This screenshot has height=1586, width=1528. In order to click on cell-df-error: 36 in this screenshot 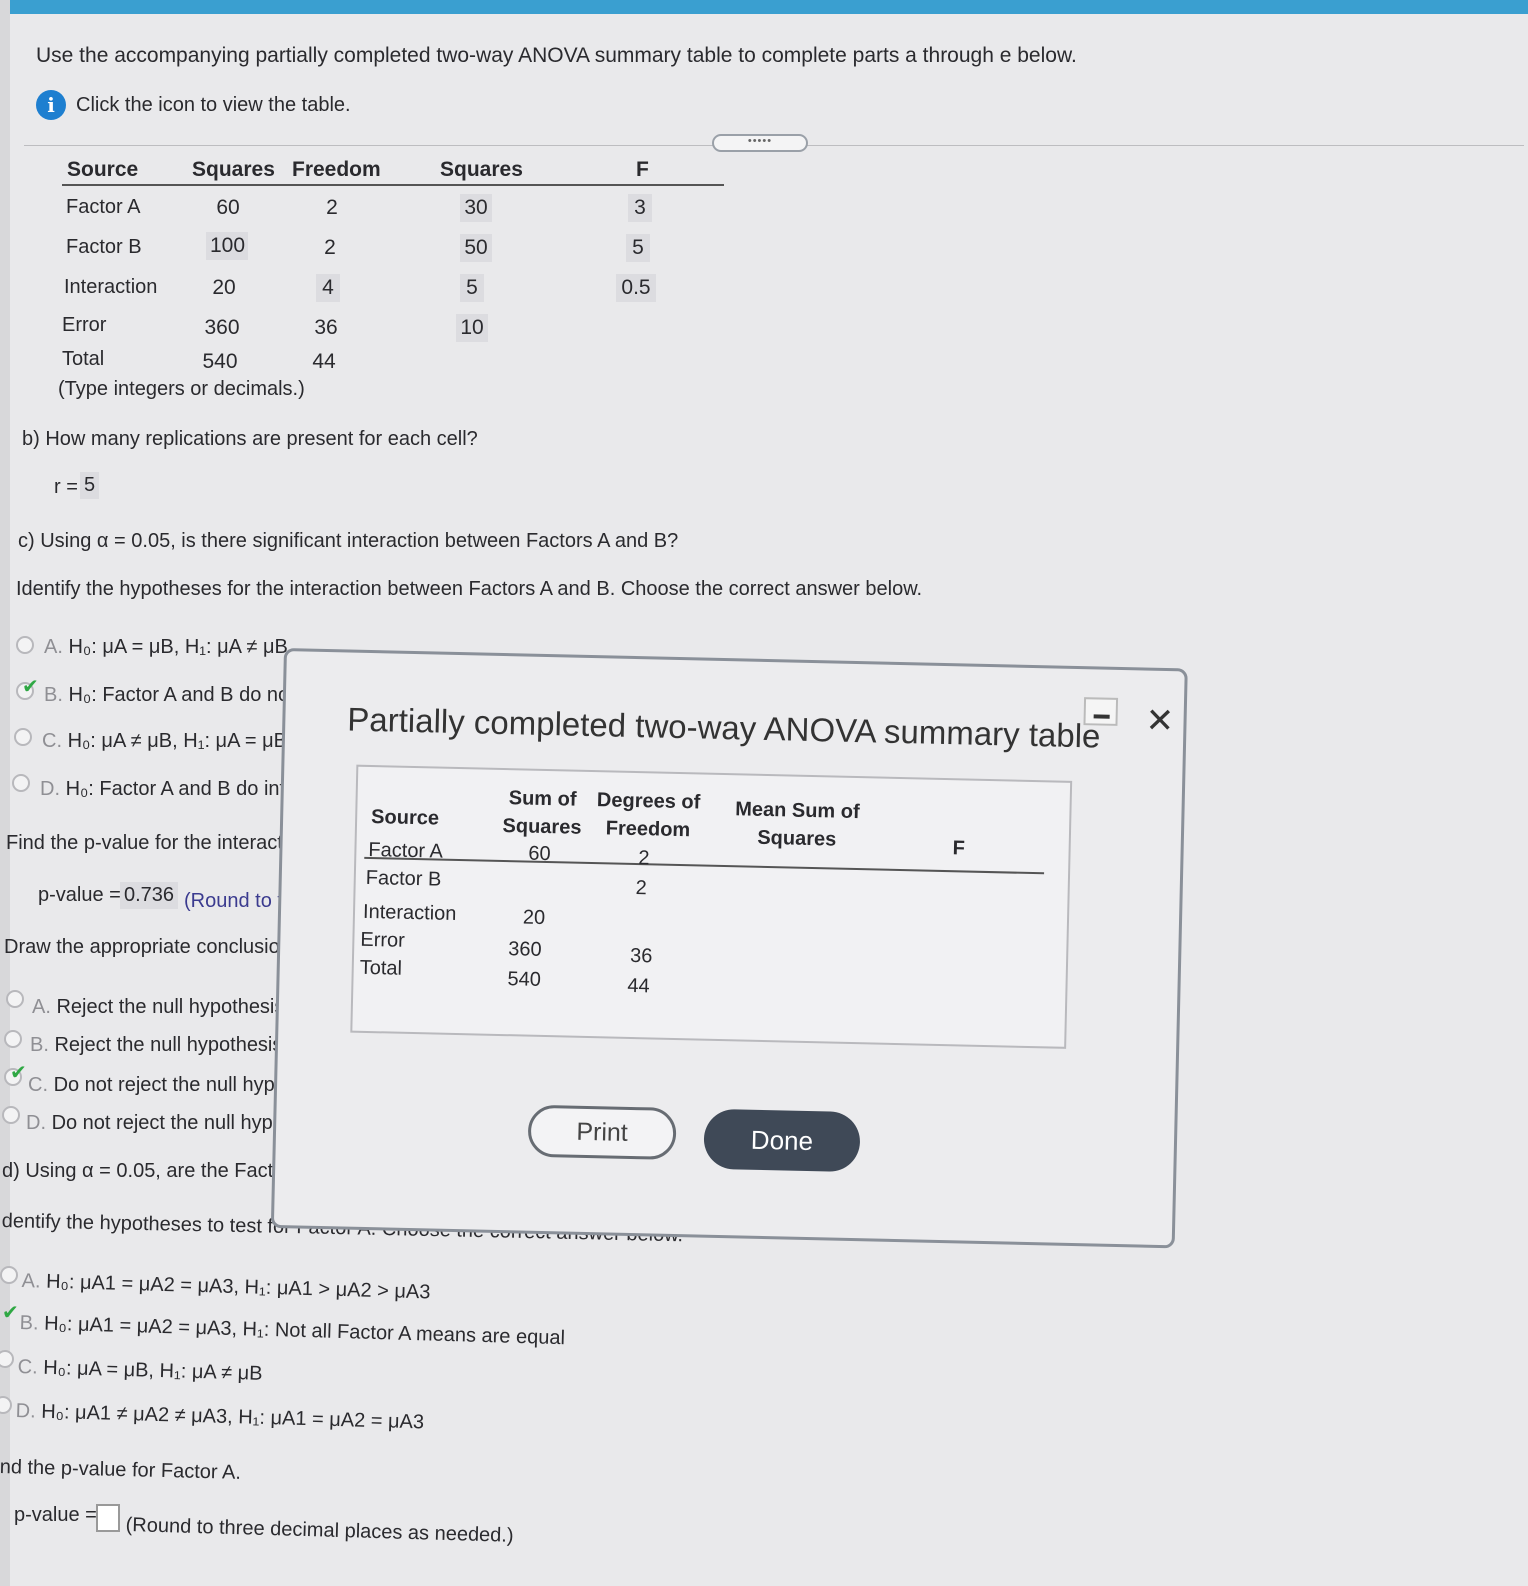, I will do `click(326, 327)`.